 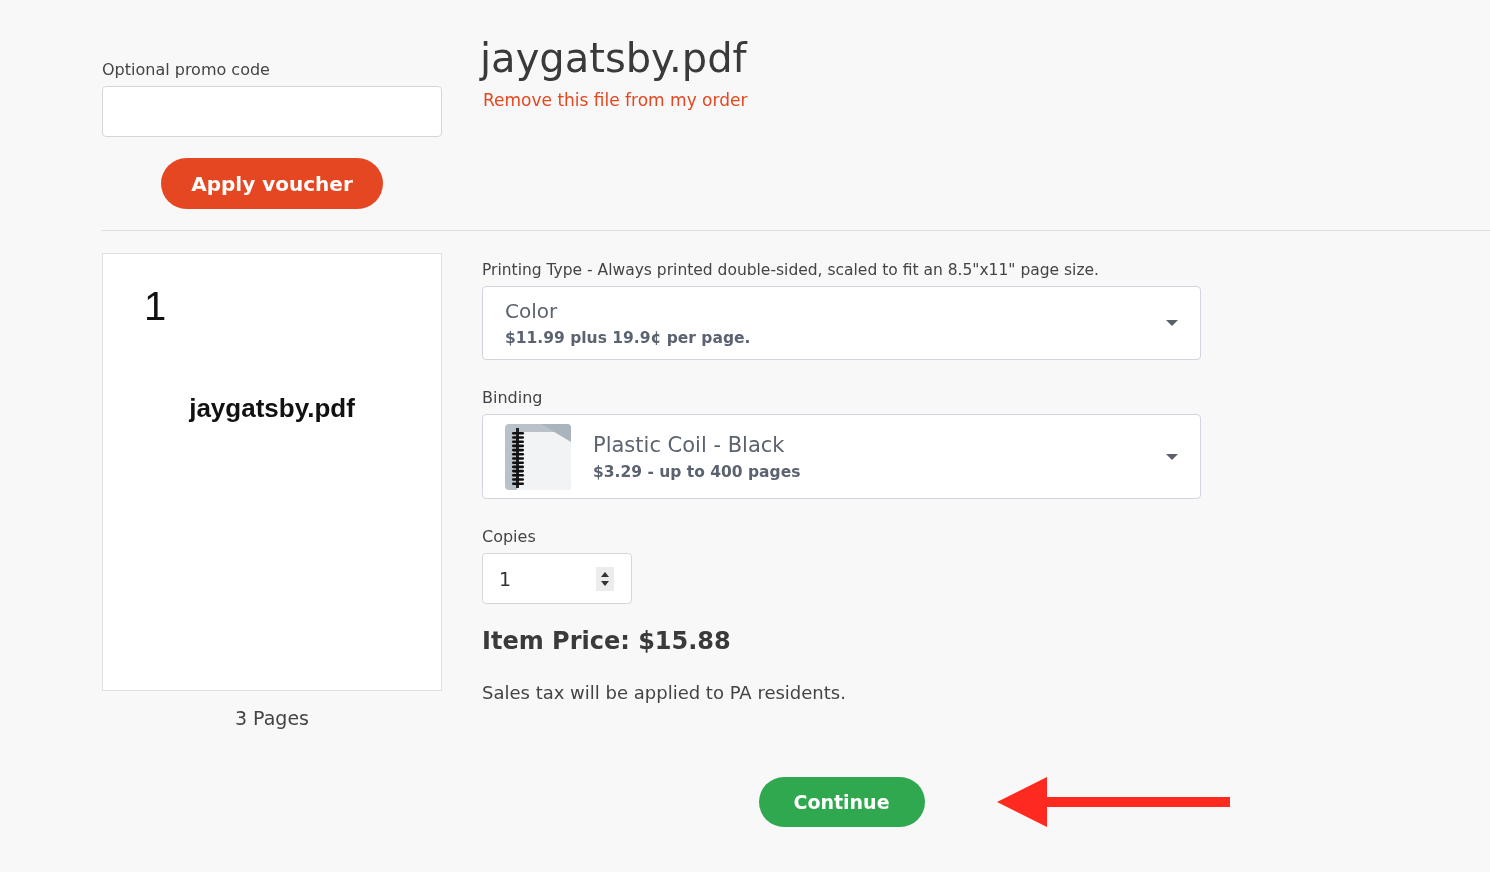 I want to click on printing-type-label: Printing Type - Always printed double-sided, scaled to fit an 8.5"x11" page size., so click(x=791, y=270).